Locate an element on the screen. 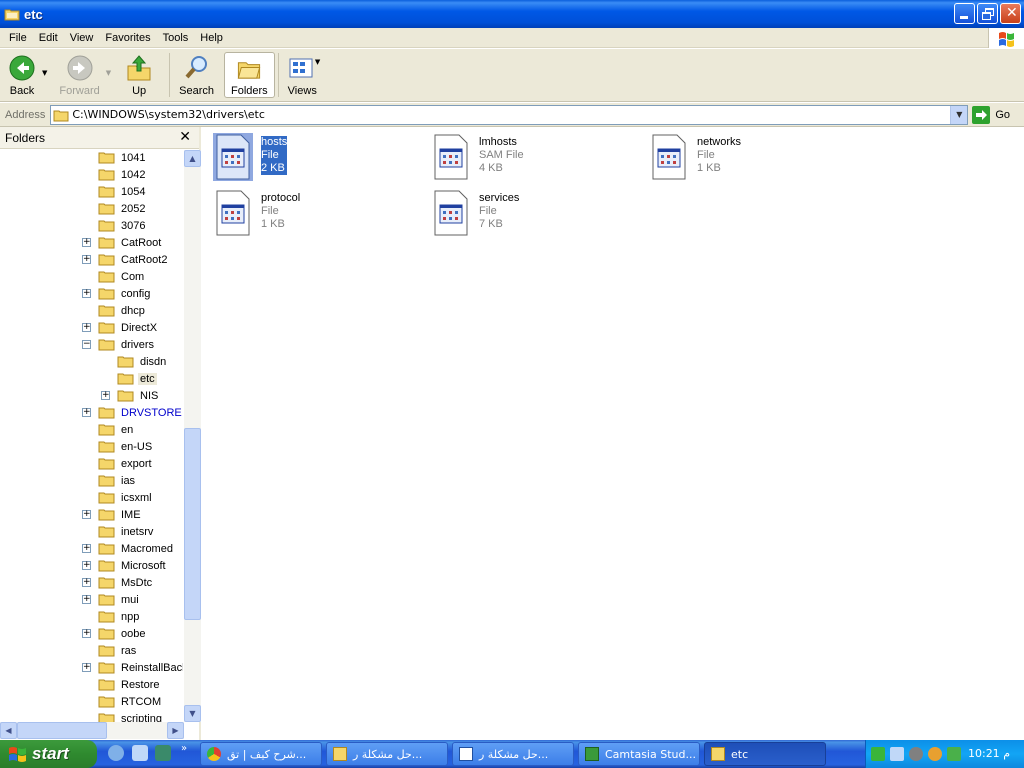 Image resolution: width=1024 pixels, height=768 pixels. folder-tree-item: icsxml is located at coordinates (126, 497).